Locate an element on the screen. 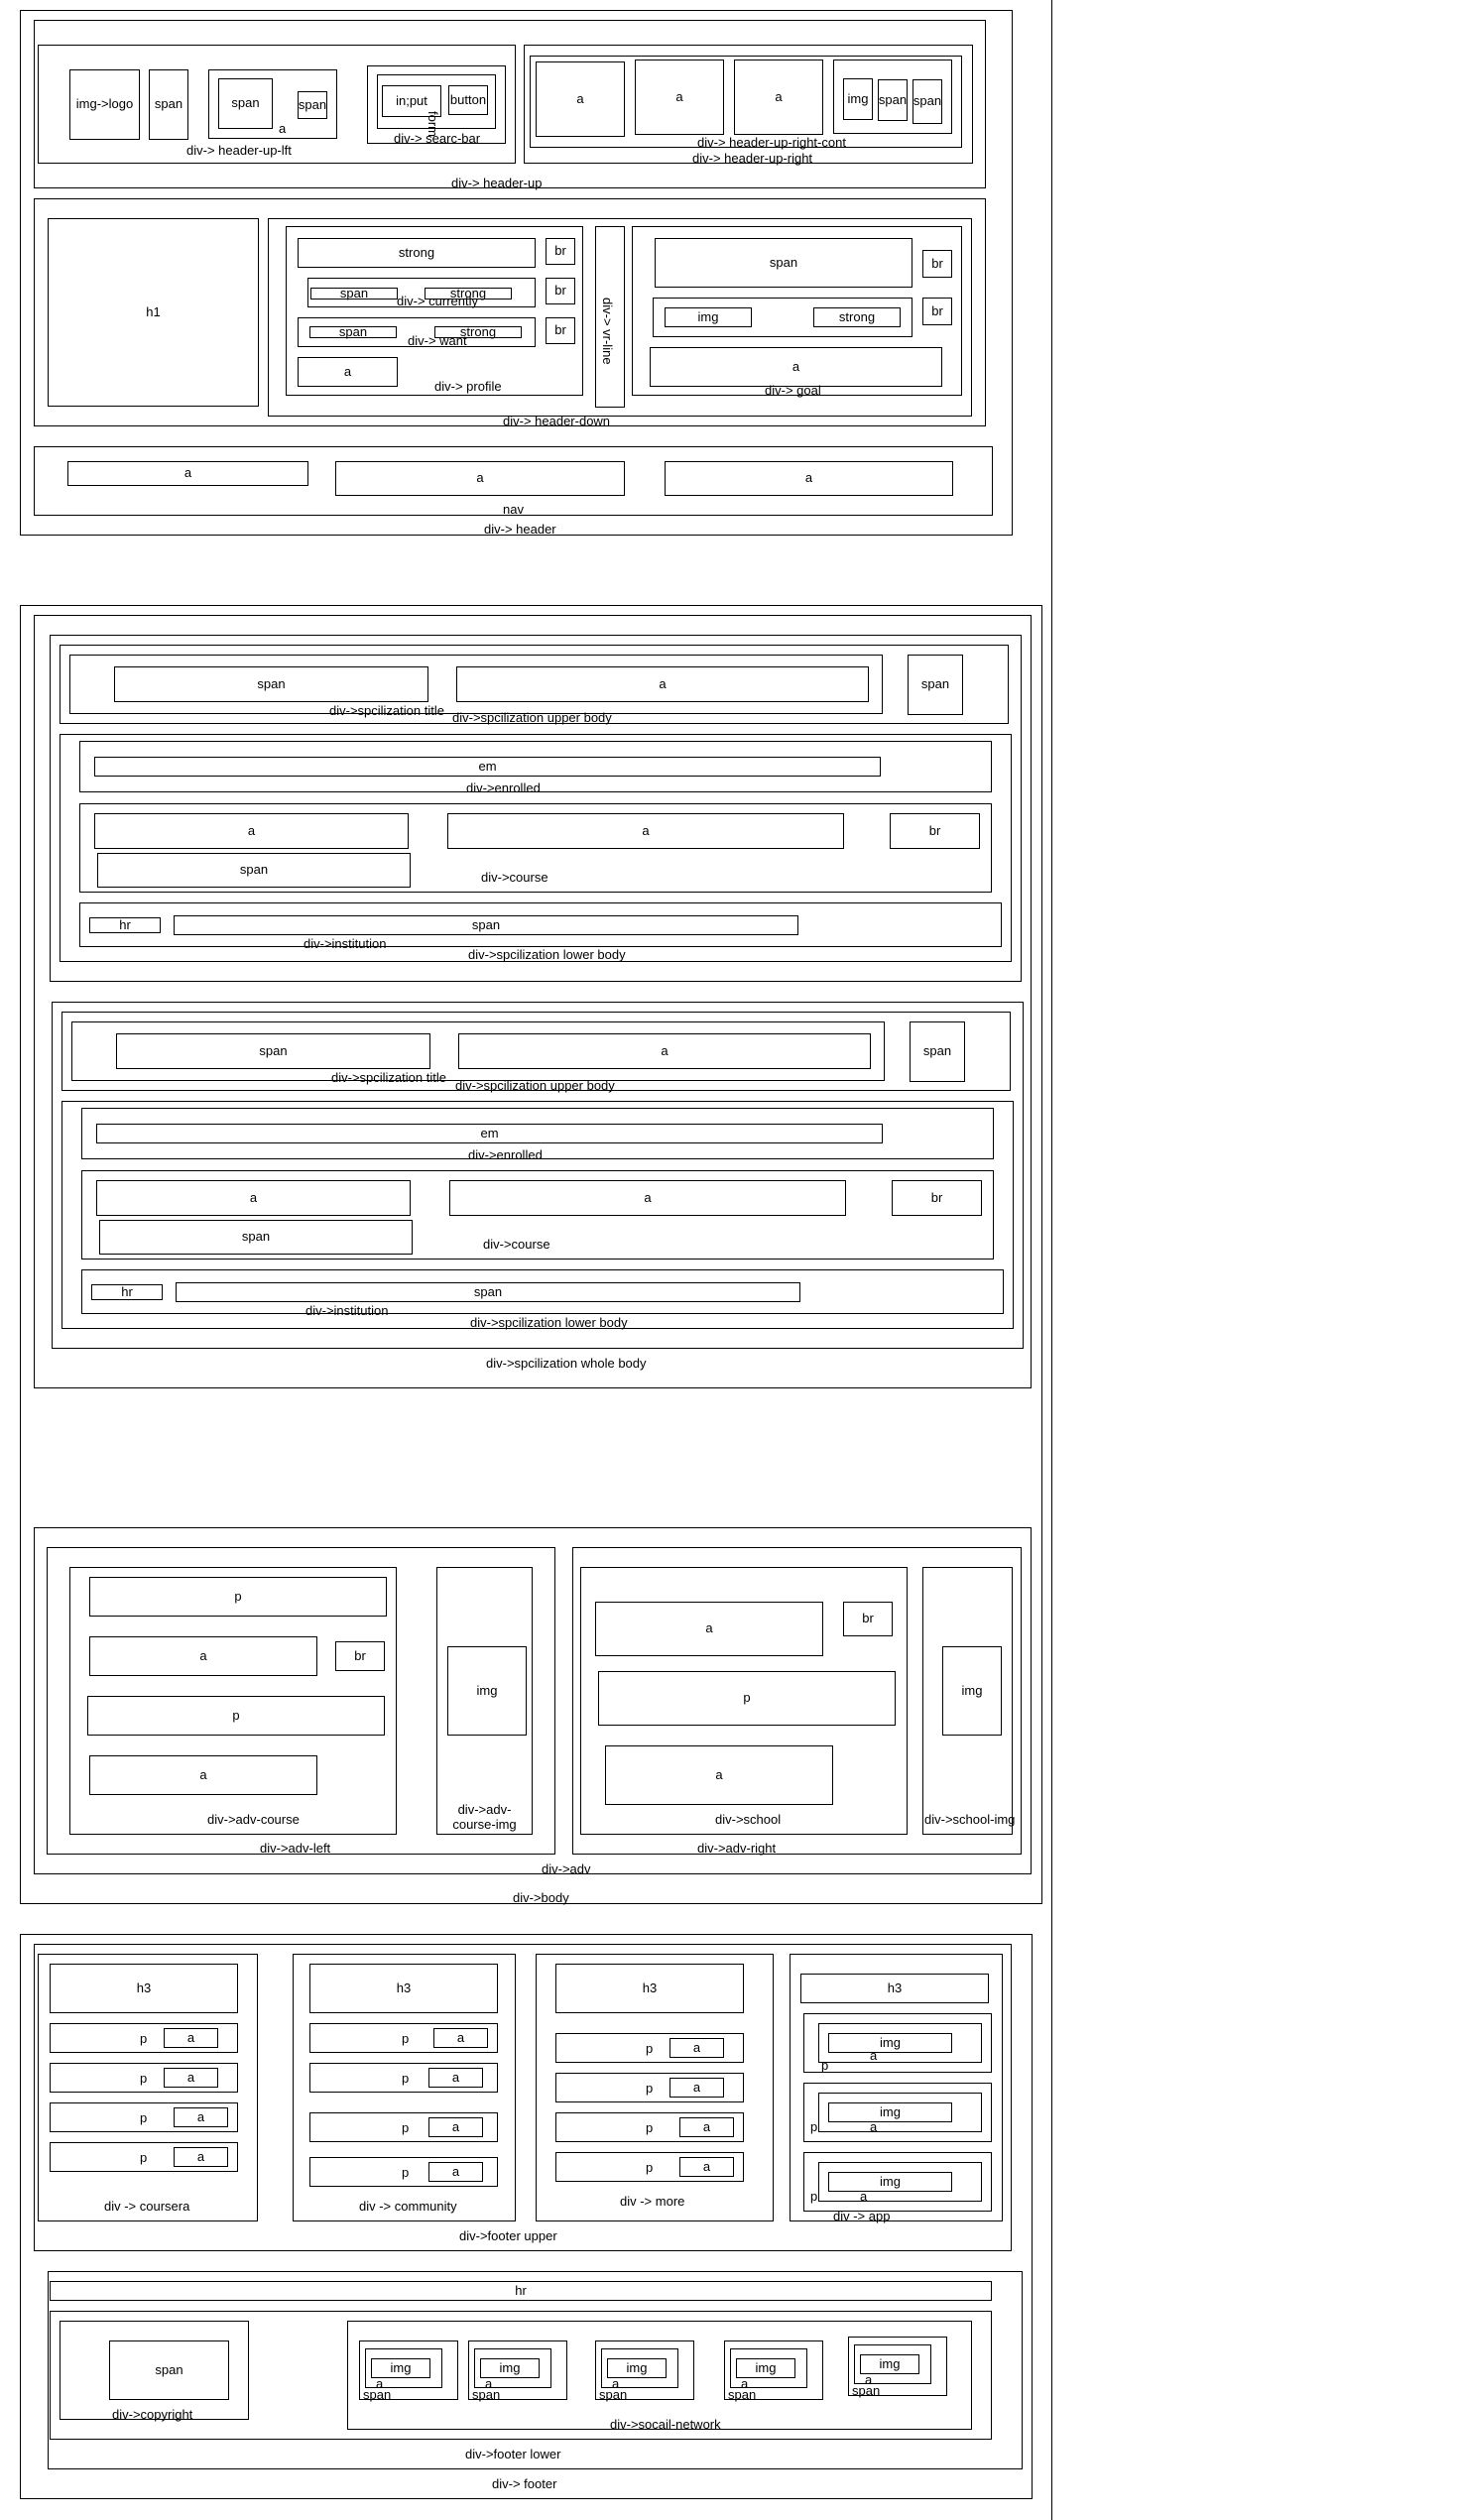 The width and height of the screenshot is (1460, 2520). spec1-lower-label: div->spcilization lower body is located at coordinates (547, 954).